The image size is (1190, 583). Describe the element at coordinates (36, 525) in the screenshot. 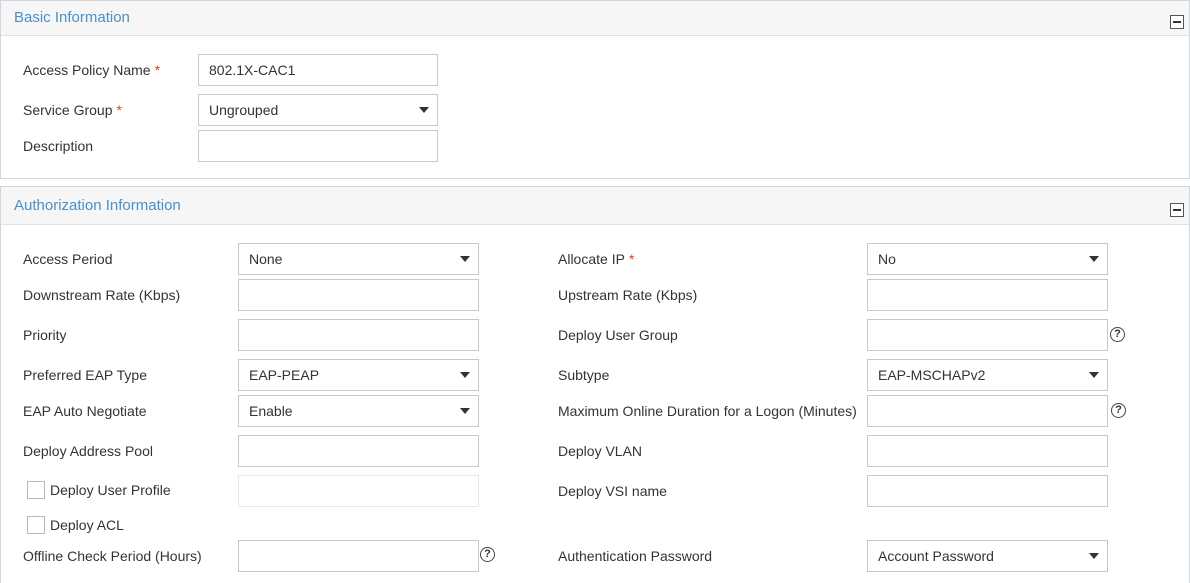

I see `deploy-acl-checkbox` at that location.